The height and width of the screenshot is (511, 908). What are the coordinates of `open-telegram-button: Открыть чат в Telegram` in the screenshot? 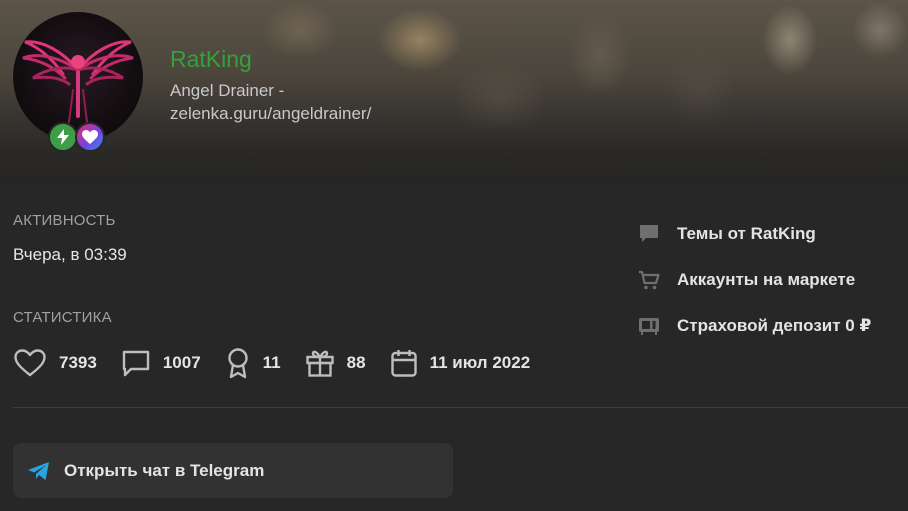 It's located at (233, 470).